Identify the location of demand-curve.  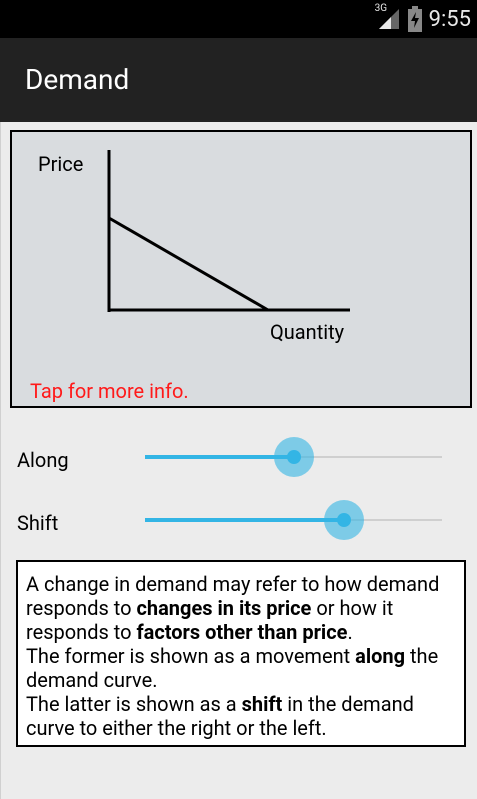
(188, 264).